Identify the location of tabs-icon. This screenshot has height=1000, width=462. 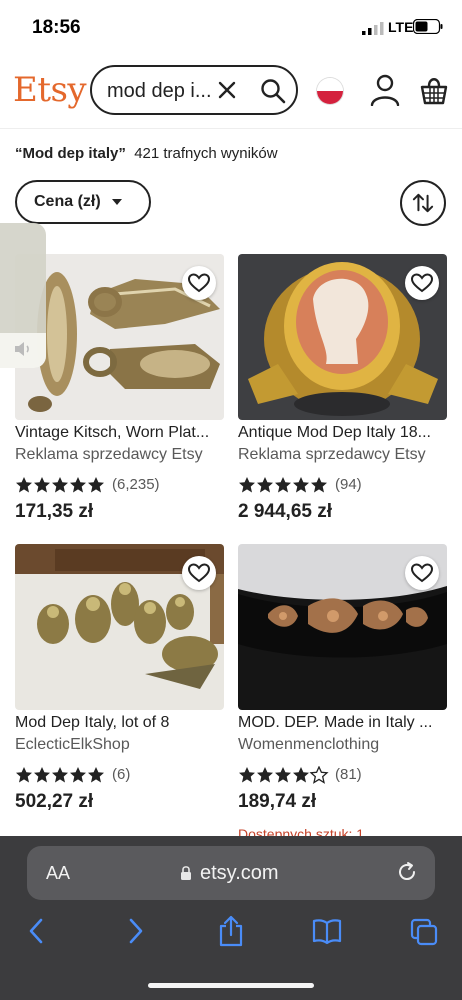
(424, 931).